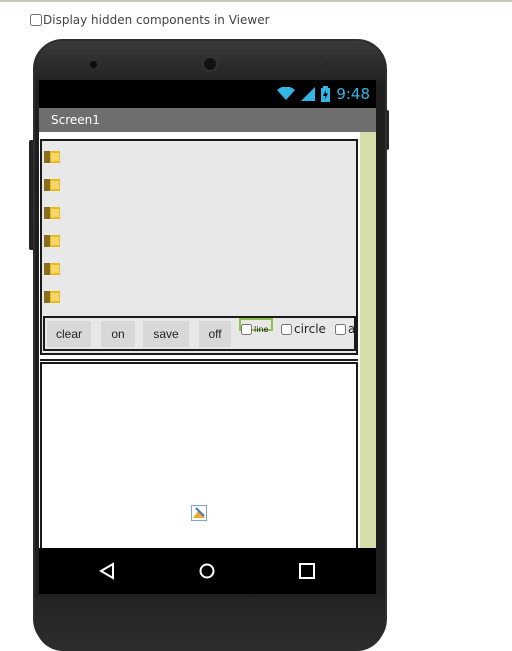  What do you see at coordinates (310, 329) in the screenshot?
I see `circle-checkbox-label: circle` at bounding box center [310, 329].